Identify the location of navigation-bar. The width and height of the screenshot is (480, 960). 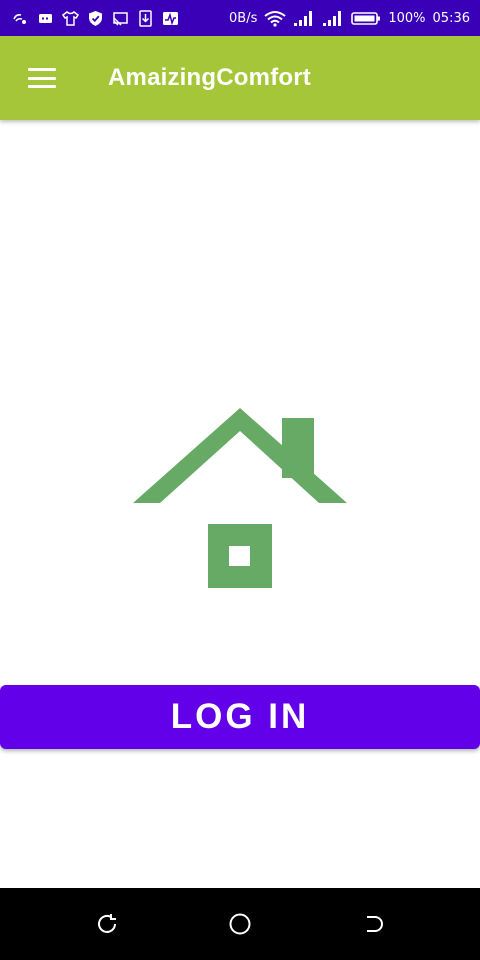
(240, 924).